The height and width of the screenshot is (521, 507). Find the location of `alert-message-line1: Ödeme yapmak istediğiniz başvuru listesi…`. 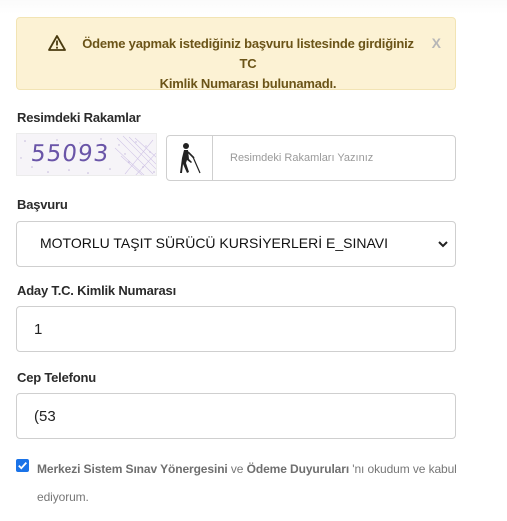

alert-message-line1: Ödeme yapmak istediğiniz başvuru listesi… is located at coordinates (248, 53).